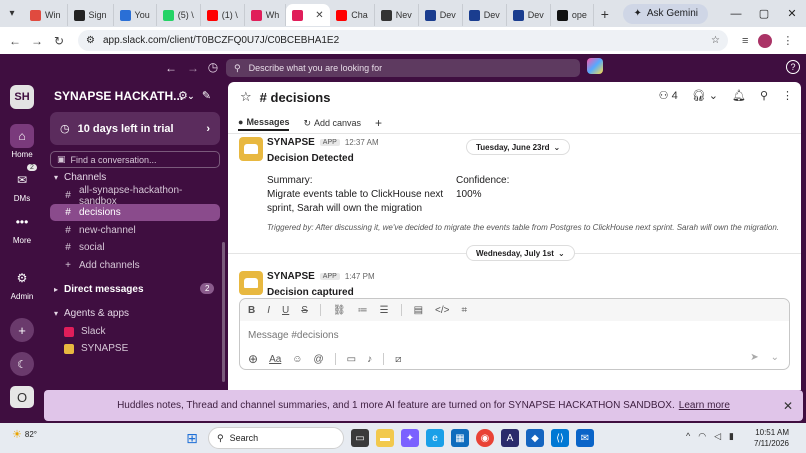  I want to click on channel-search-icon: ⚲, so click(764, 95).